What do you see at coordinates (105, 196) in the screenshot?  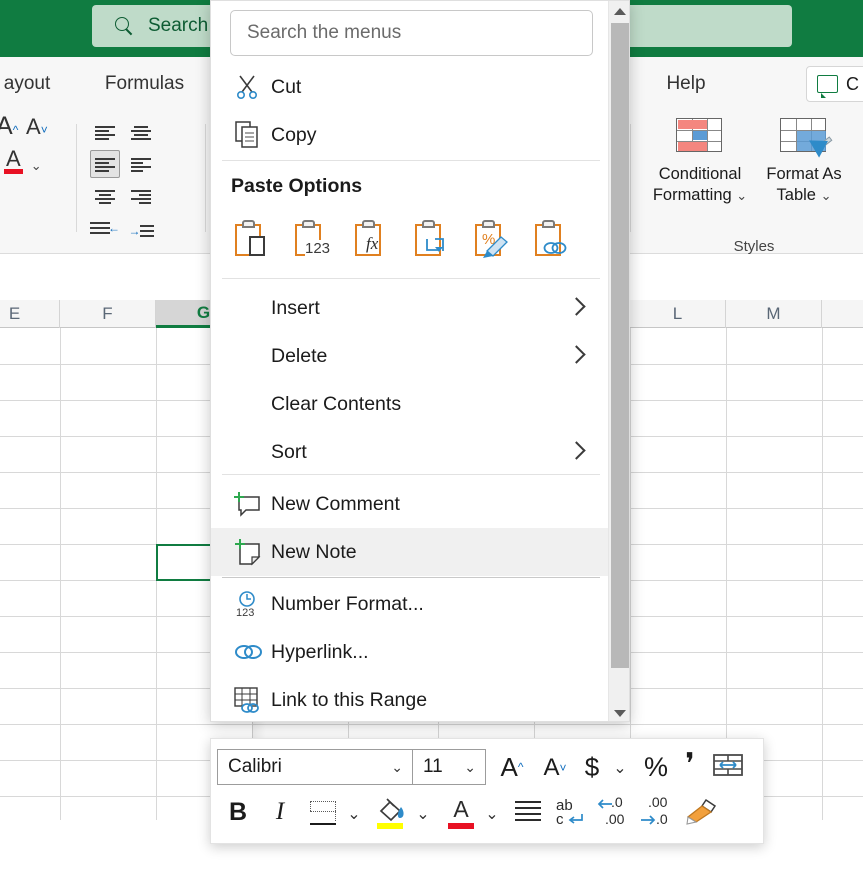 I see `align-center-button` at bounding box center [105, 196].